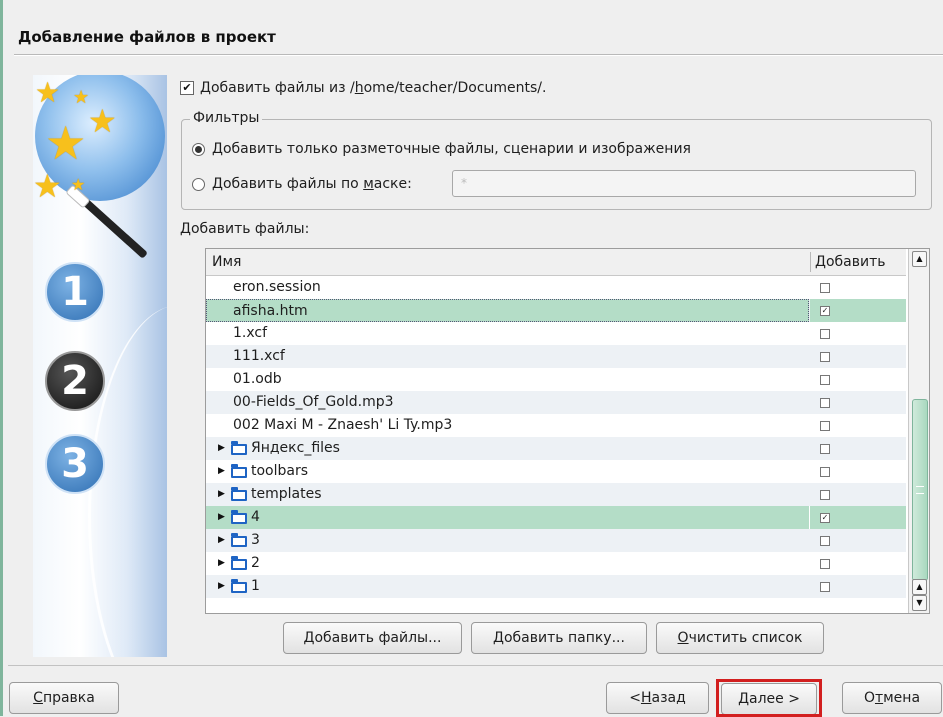 This screenshot has height=717, width=943. What do you see at coordinates (556, 448) in the screenshot?
I see `list-item: ▶ Яндекс_files` at bounding box center [556, 448].